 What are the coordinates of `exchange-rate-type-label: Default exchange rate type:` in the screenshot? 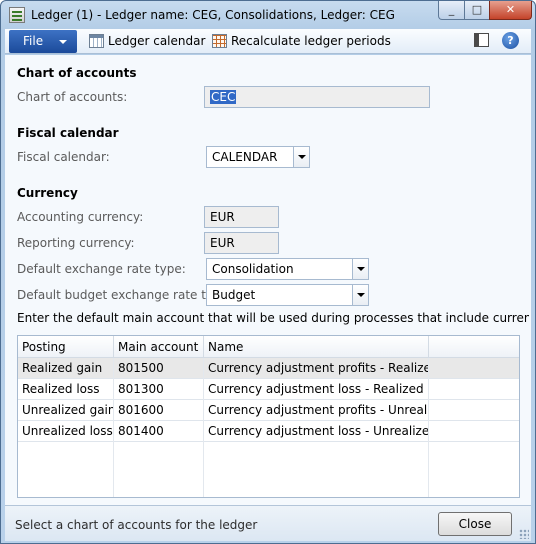 It's located at (101, 269).